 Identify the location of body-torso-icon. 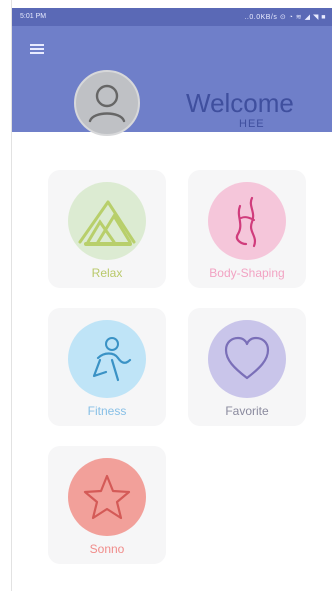
(245, 222).